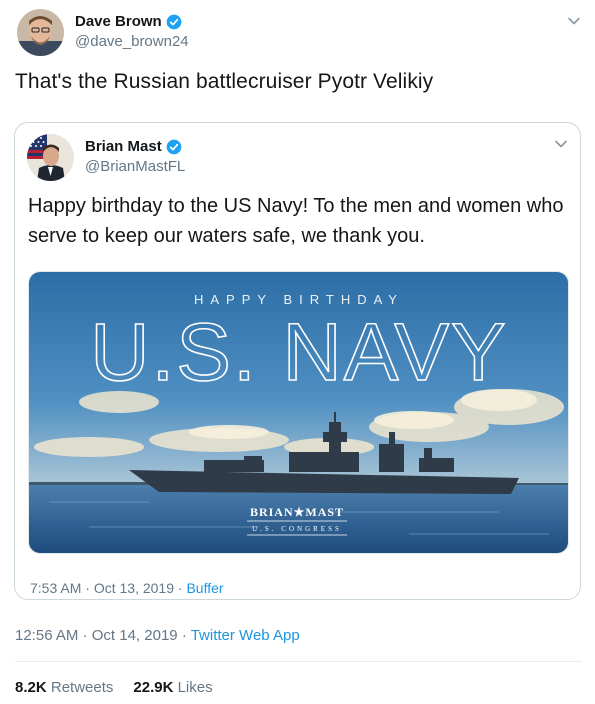 Image resolution: width=595 pixels, height=704 pixels. I want to click on image-logo-sub: U.S. CONGRESS, so click(297, 529).